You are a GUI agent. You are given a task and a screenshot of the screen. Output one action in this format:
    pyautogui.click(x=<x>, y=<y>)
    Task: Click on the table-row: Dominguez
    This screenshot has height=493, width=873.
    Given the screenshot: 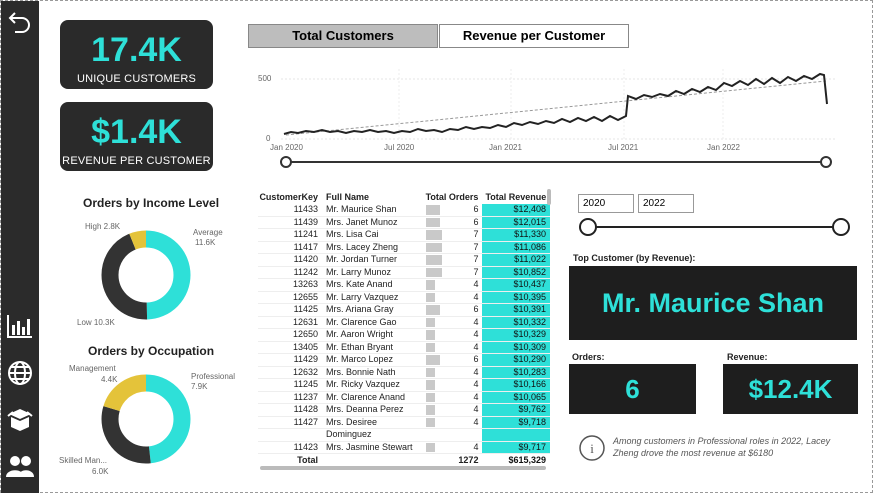 What is the action you would take?
    pyautogui.click(x=404, y=435)
    